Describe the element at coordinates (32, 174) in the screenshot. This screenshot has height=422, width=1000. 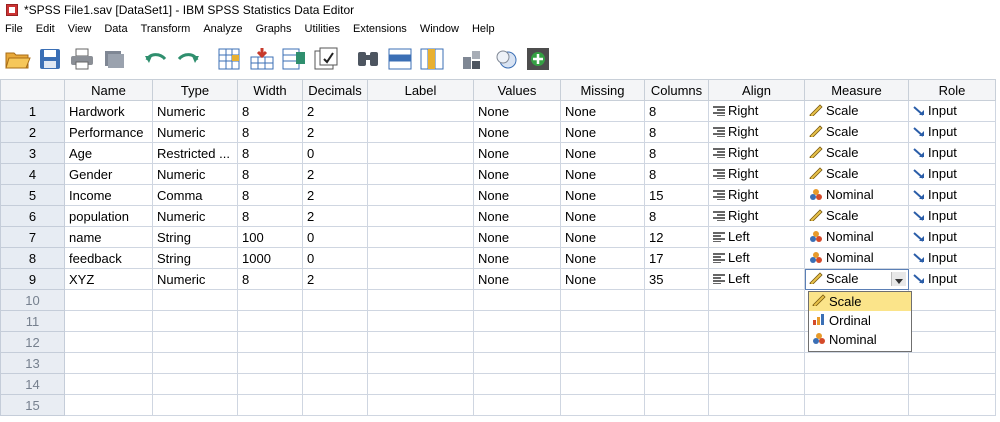
I see `row-number: 4` at that location.